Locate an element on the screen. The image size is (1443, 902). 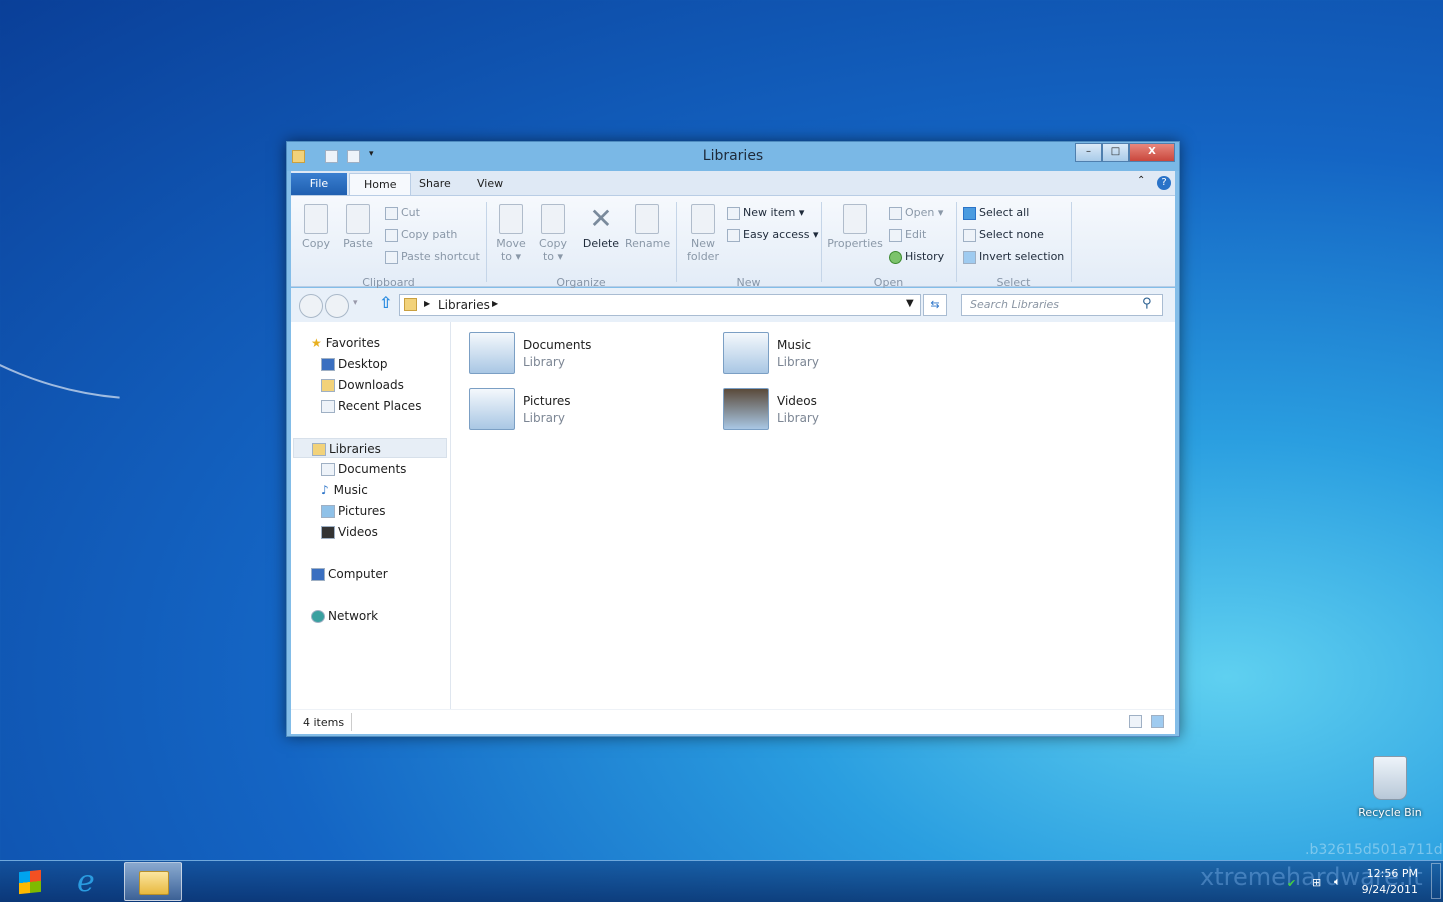
recycle-bin: Recycle Bin is located at coordinates (1390, 787).